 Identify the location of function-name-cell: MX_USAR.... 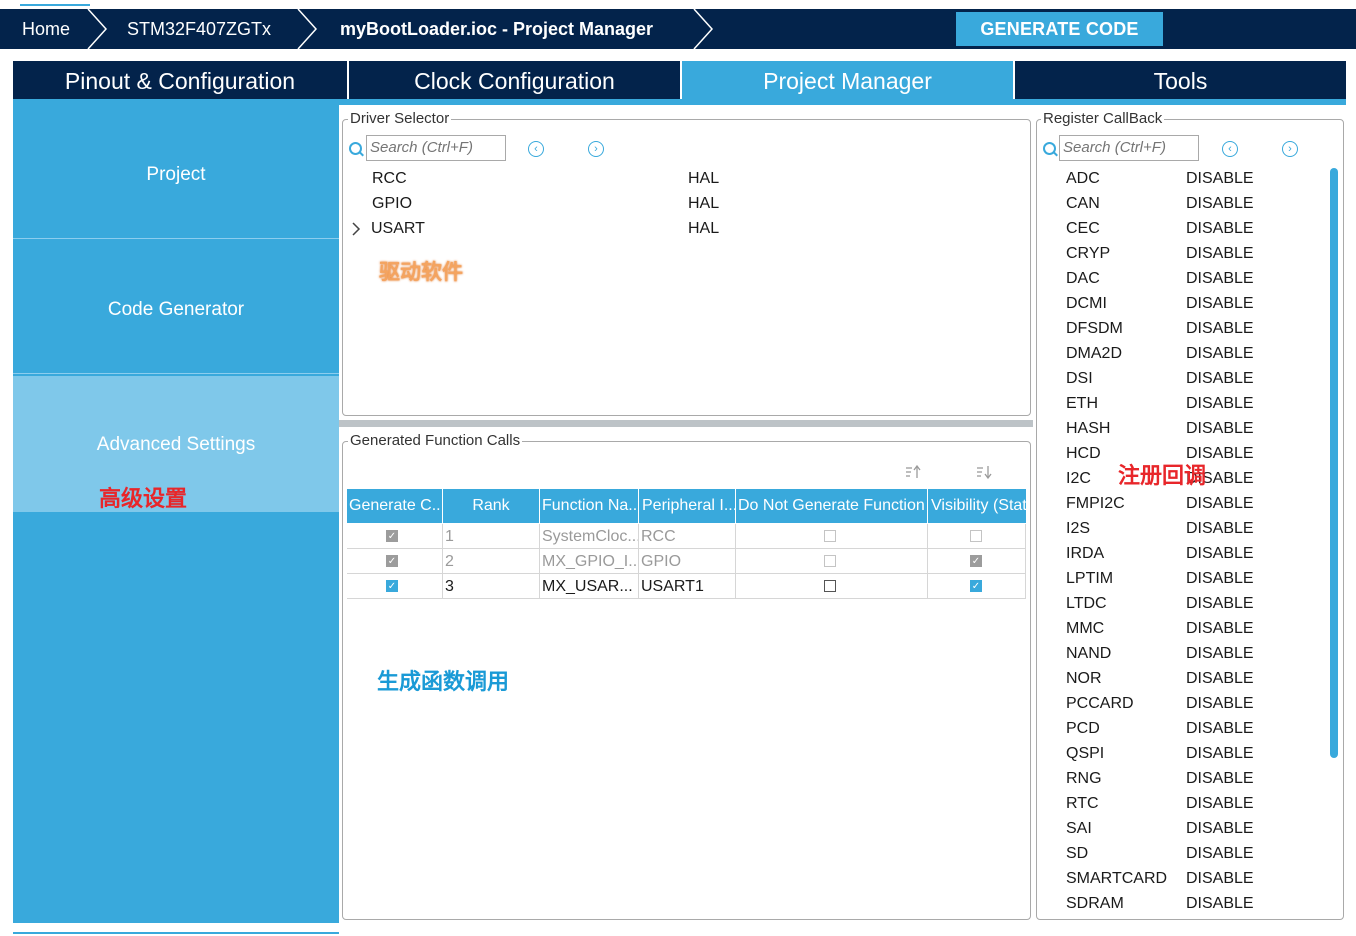
(589, 586).